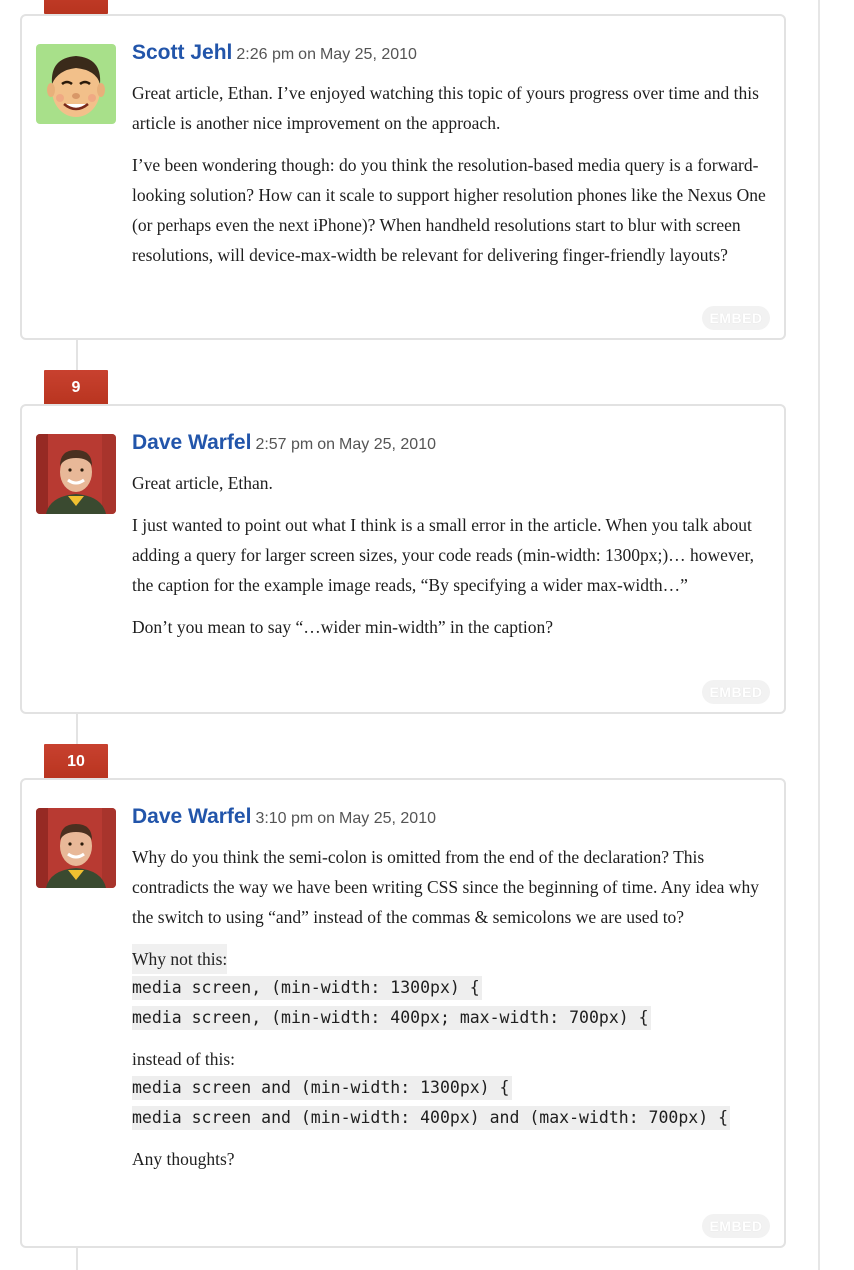 The height and width of the screenshot is (1270, 854). I want to click on comment-paragraph: Great article, Ethan., so click(202, 483).